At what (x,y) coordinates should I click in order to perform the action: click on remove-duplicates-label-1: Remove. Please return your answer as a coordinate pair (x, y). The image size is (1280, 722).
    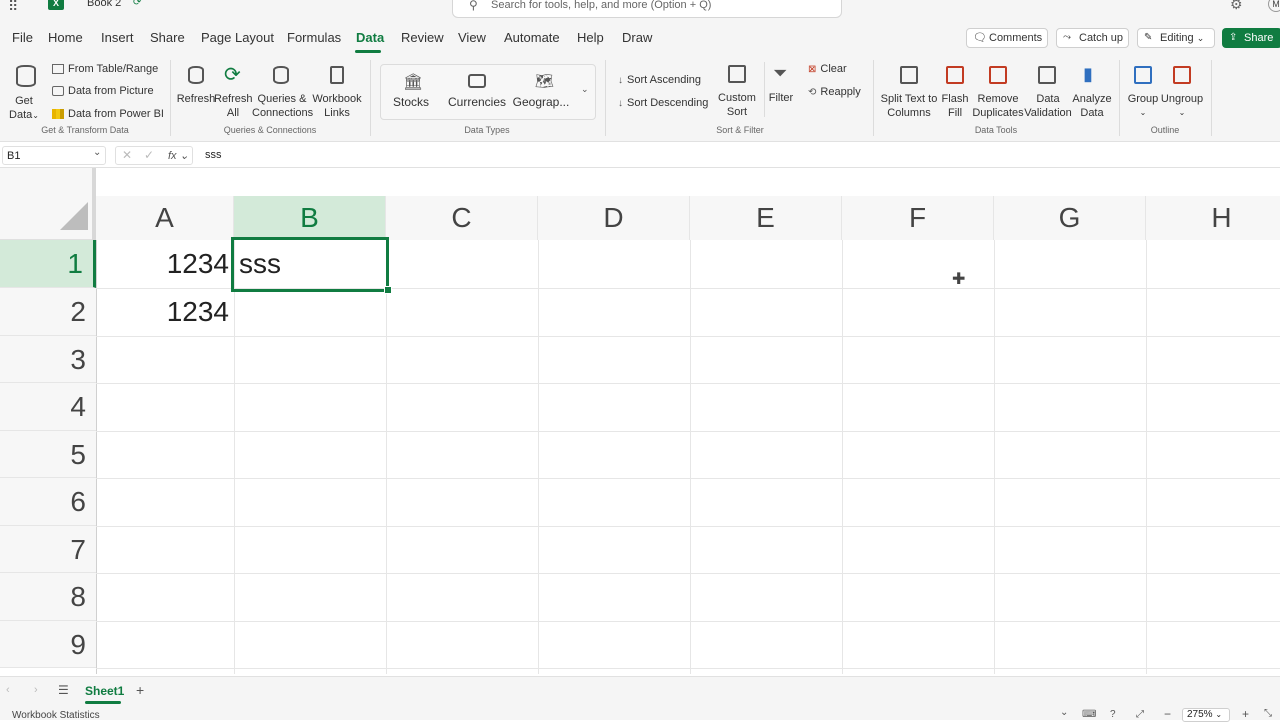
    Looking at the image, I should click on (998, 99).